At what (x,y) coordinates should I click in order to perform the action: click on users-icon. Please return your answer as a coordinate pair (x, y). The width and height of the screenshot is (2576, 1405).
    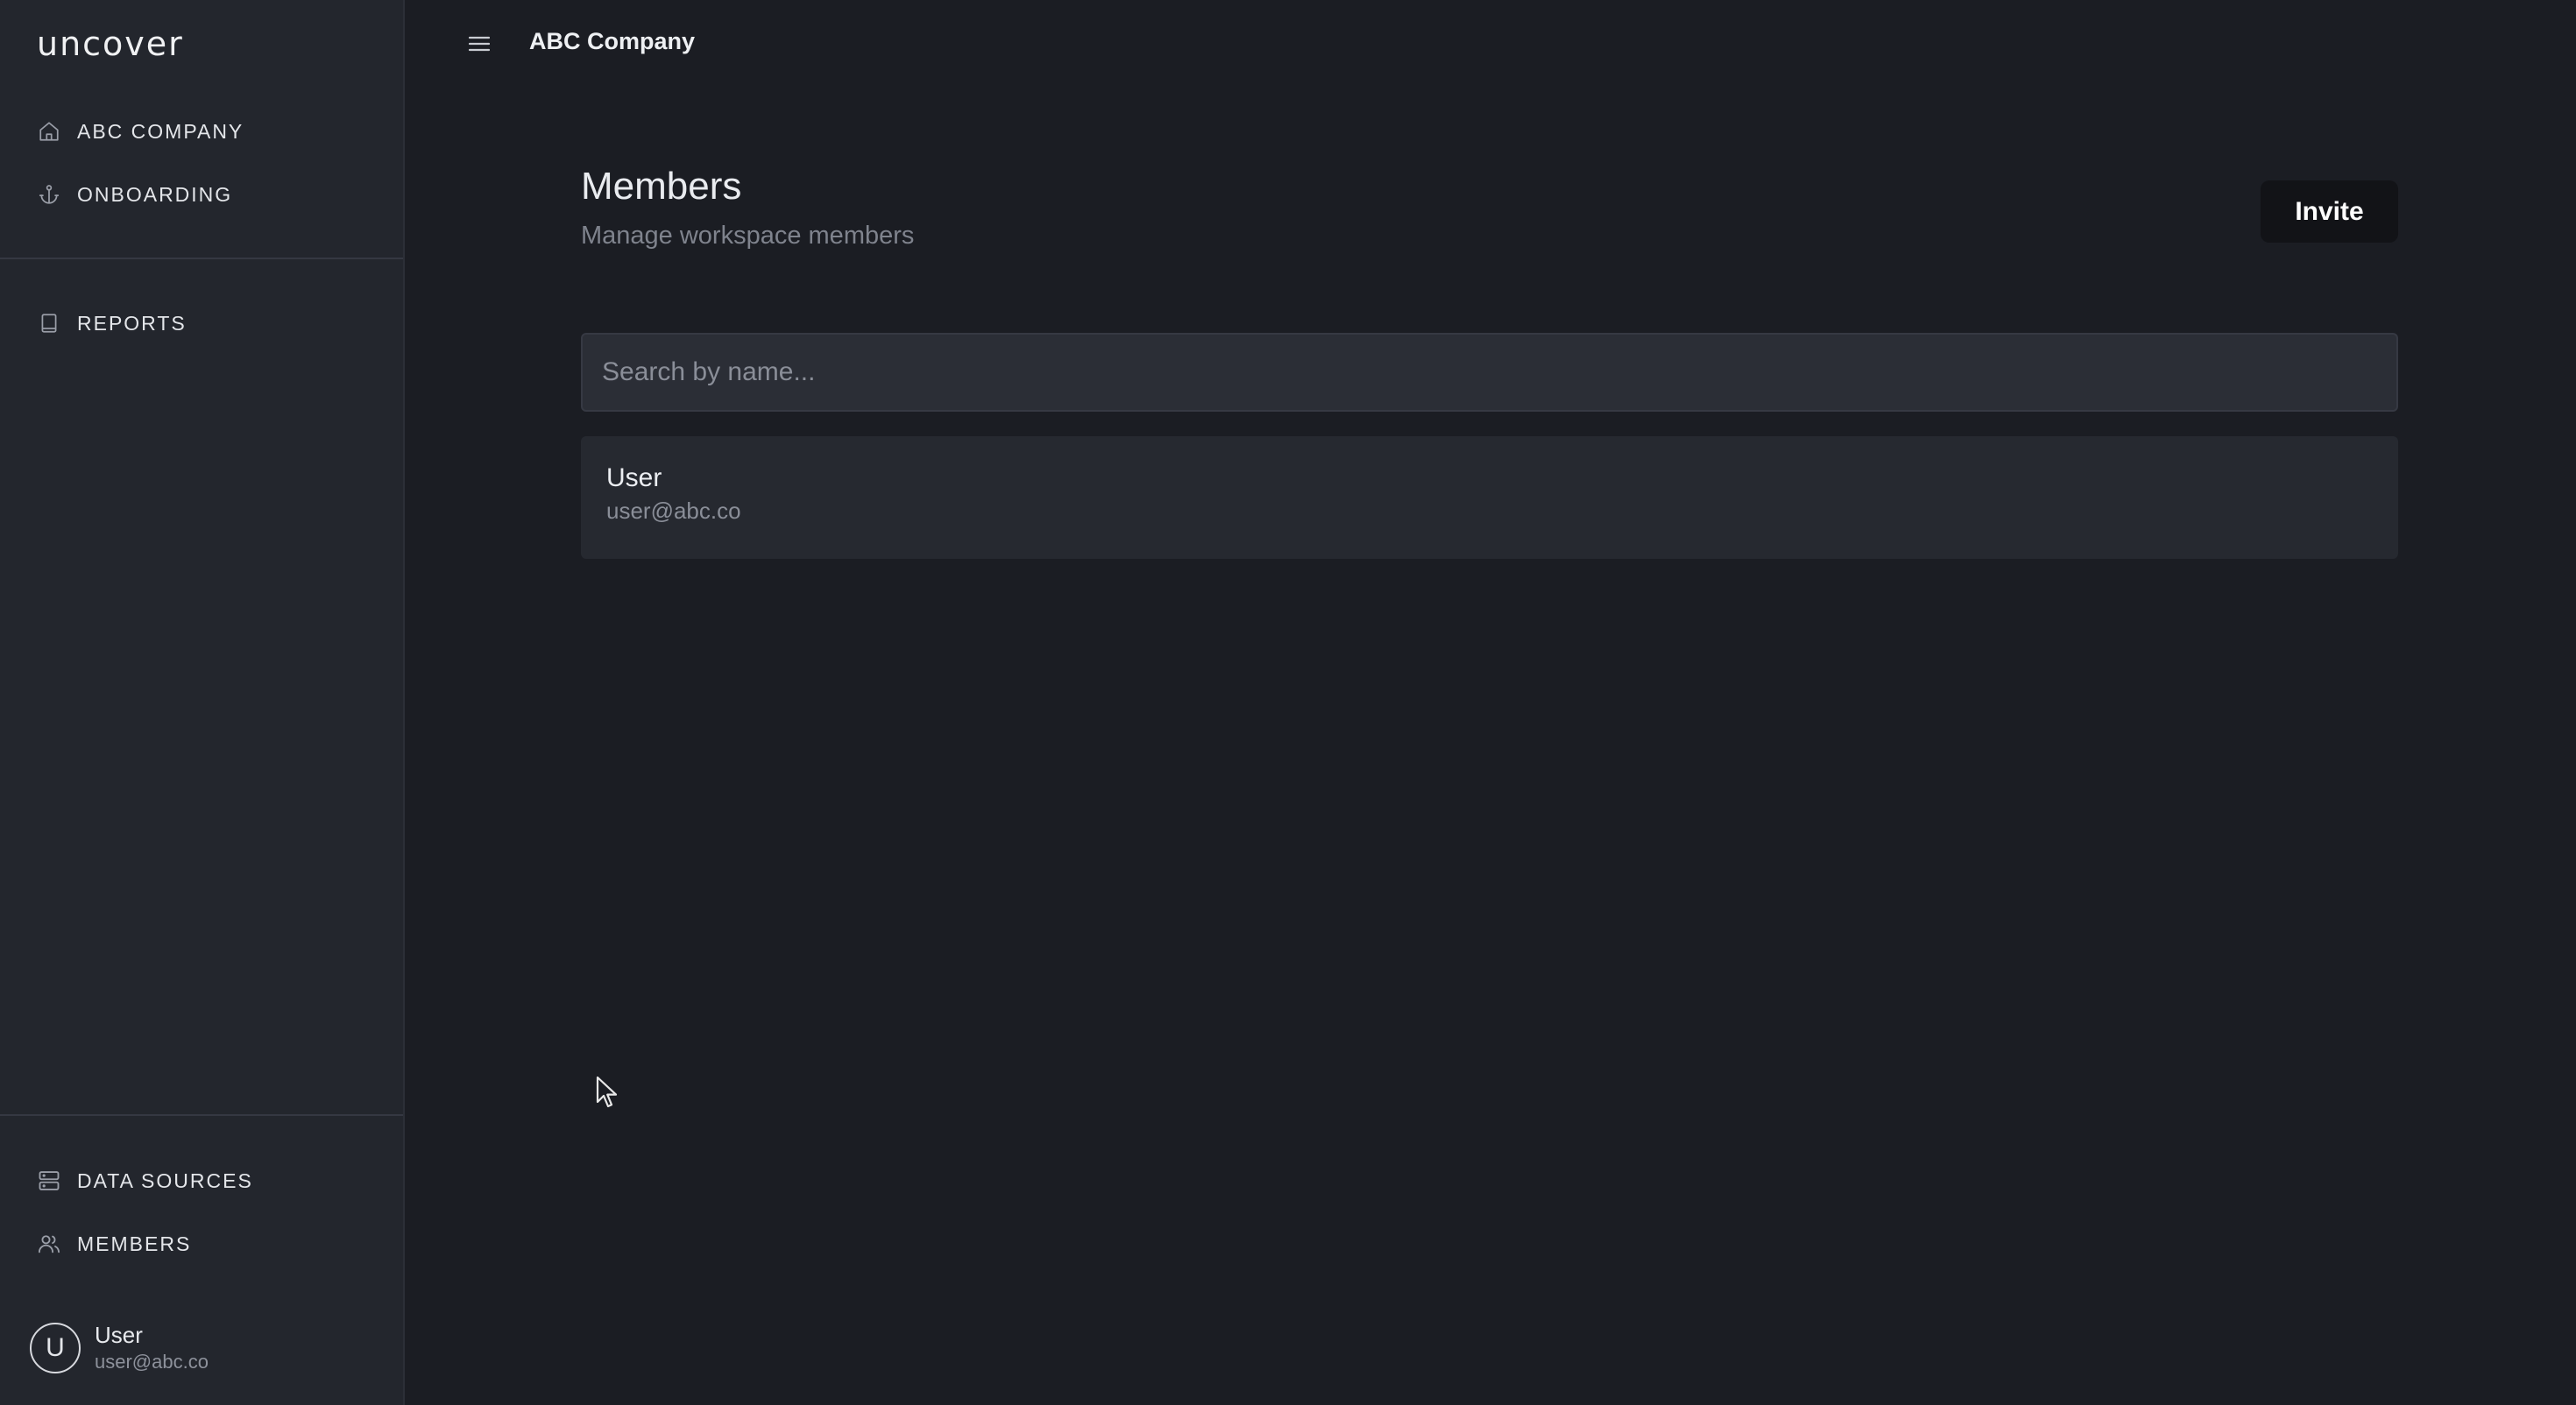
    Looking at the image, I should click on (49, 1244).